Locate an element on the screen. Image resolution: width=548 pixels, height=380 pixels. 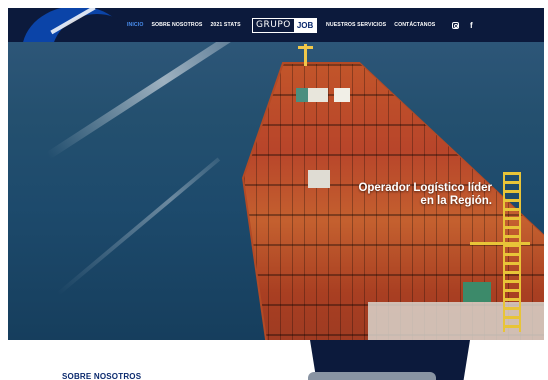
nav-item-nuestros-servicios: Nuestros Servicios is located at coordinates (356, 25).